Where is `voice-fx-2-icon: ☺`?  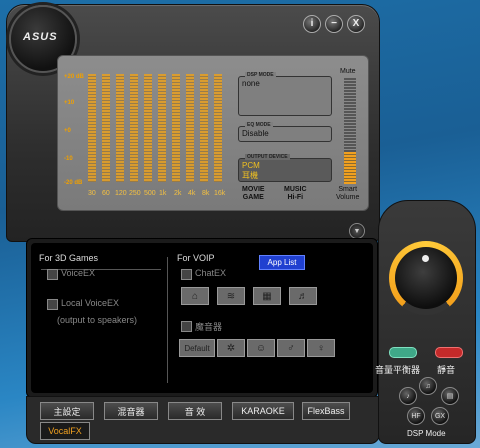
voice-fx-2-icon: ☺ is located at coordinates (261, 348).